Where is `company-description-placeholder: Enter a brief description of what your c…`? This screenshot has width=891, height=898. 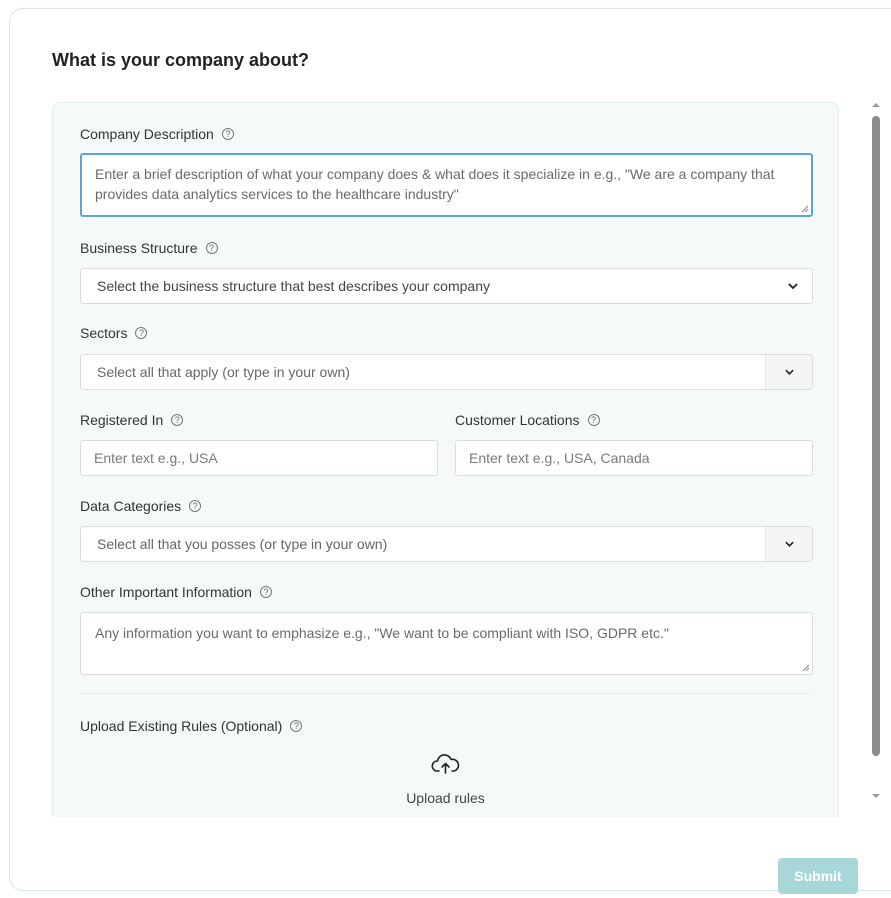 company-description-placeholder: Enter a brief description of what your c… is located at coordinates (435, 184).